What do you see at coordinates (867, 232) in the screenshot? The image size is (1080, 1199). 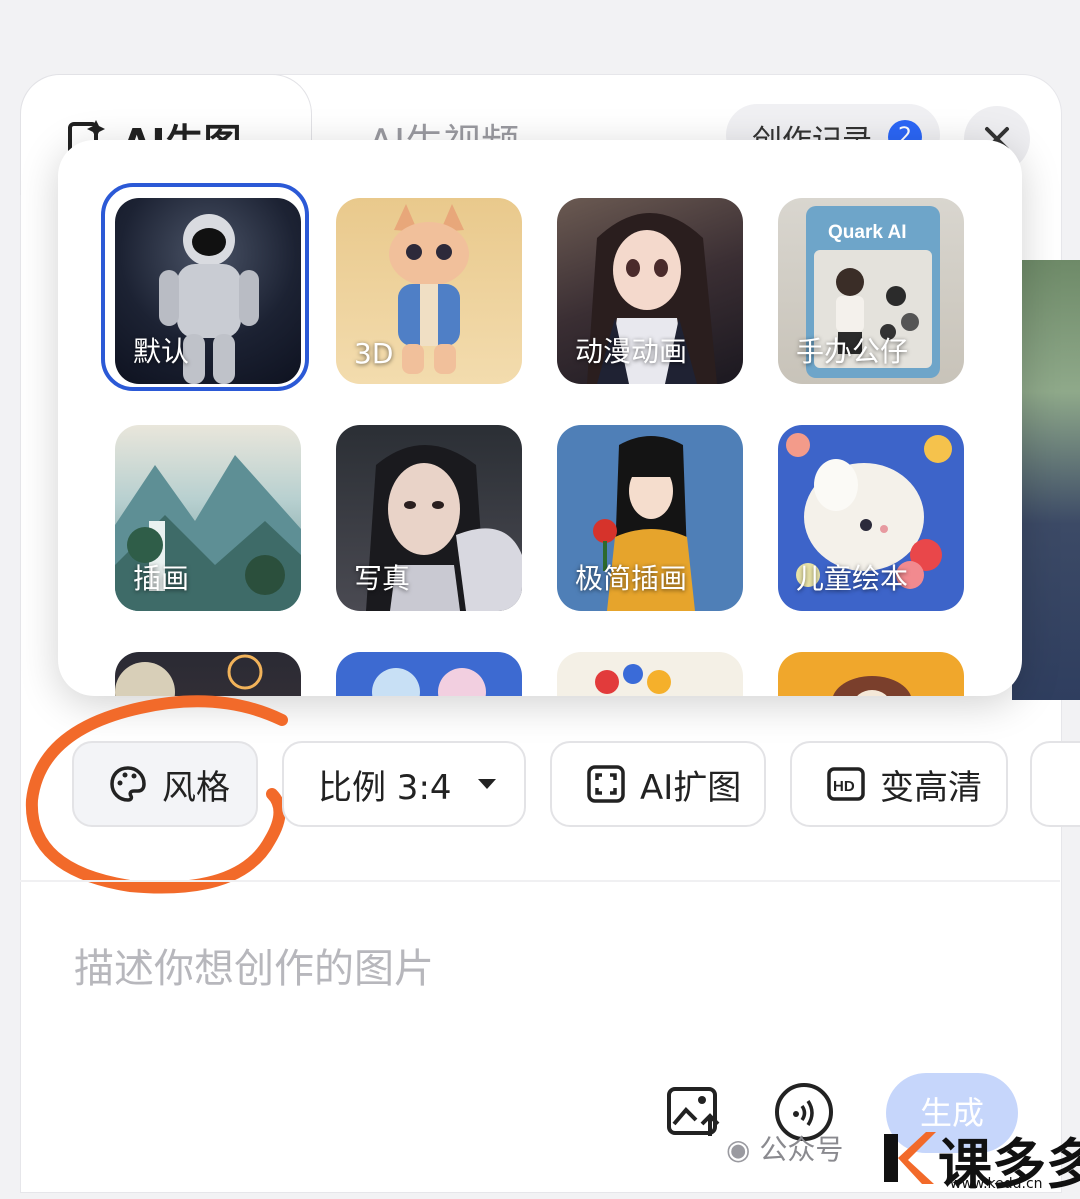 I see `svg-text: Quark AI` at bounding box center [867, 232].